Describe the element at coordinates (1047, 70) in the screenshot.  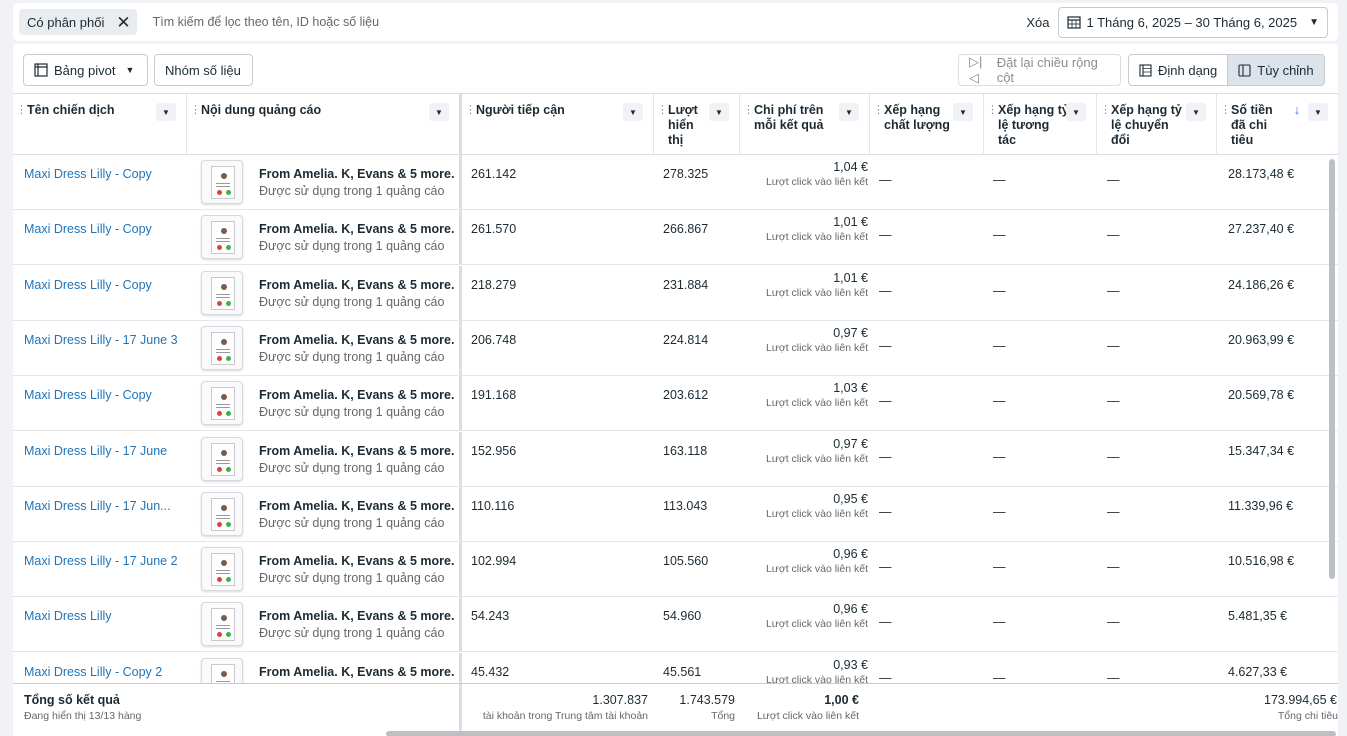
I see `reset-width-label: Đặt lại chiều rộng cột` at that location.